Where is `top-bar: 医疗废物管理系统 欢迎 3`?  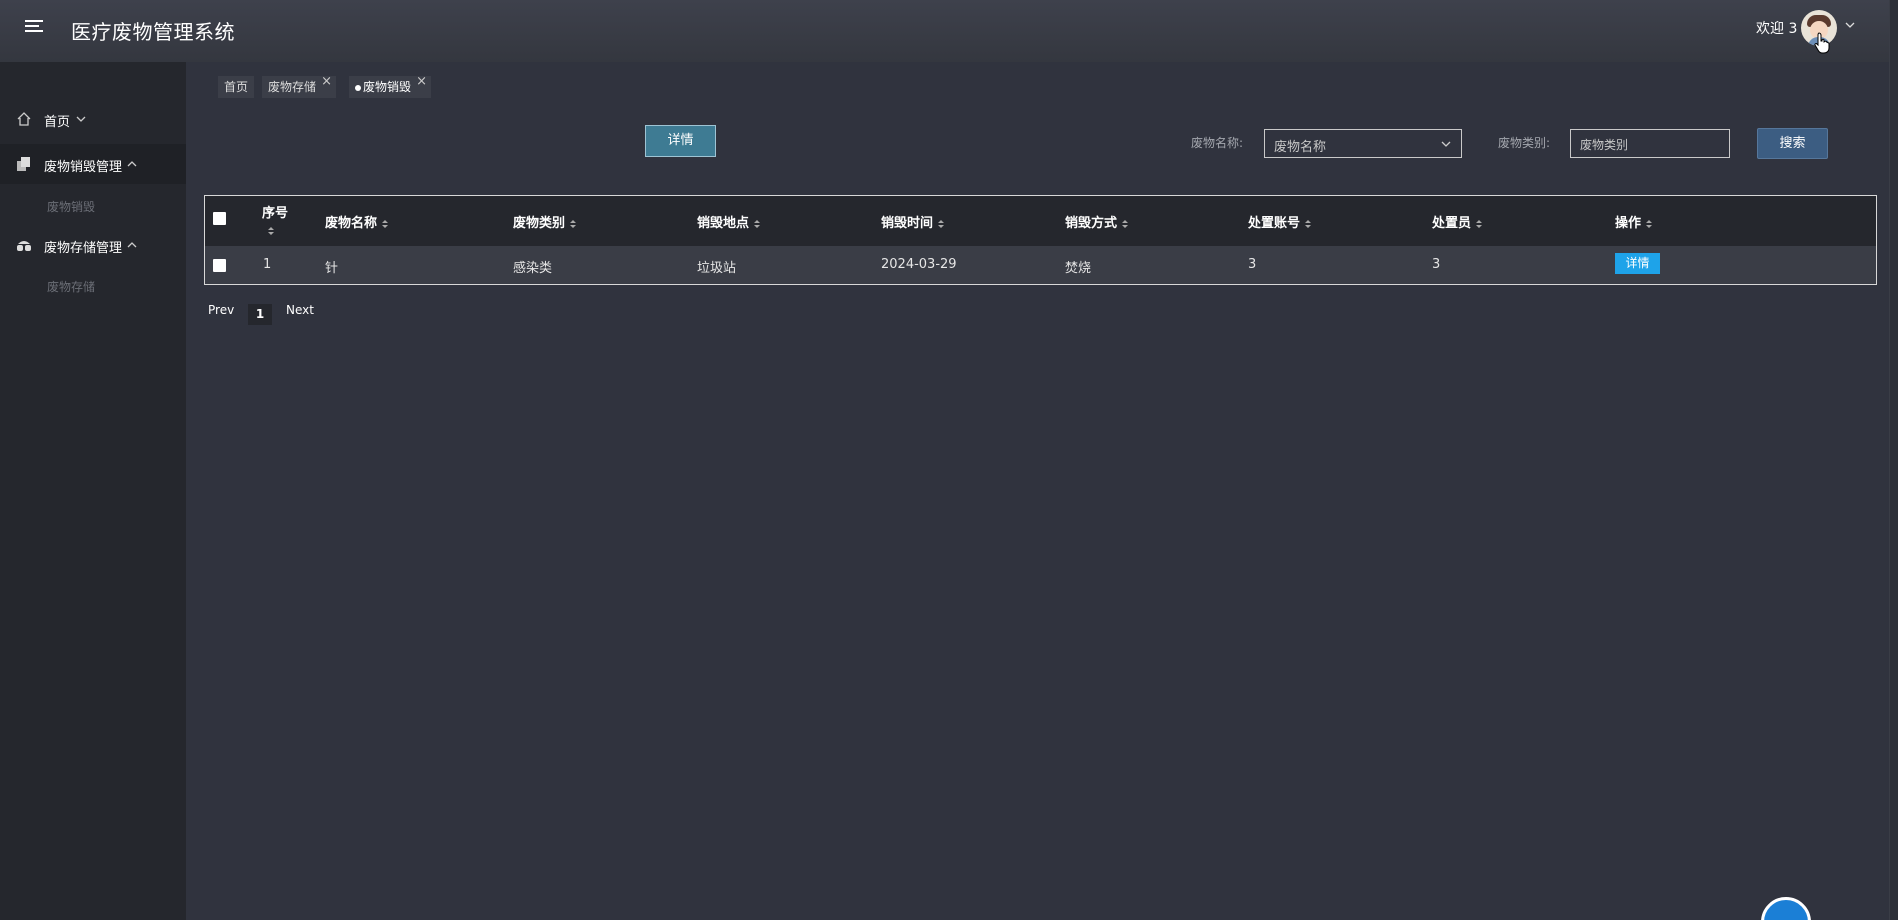 top-bar: 医疗废物管理系统 欢迎 3 is located at coordinates (949, 31).